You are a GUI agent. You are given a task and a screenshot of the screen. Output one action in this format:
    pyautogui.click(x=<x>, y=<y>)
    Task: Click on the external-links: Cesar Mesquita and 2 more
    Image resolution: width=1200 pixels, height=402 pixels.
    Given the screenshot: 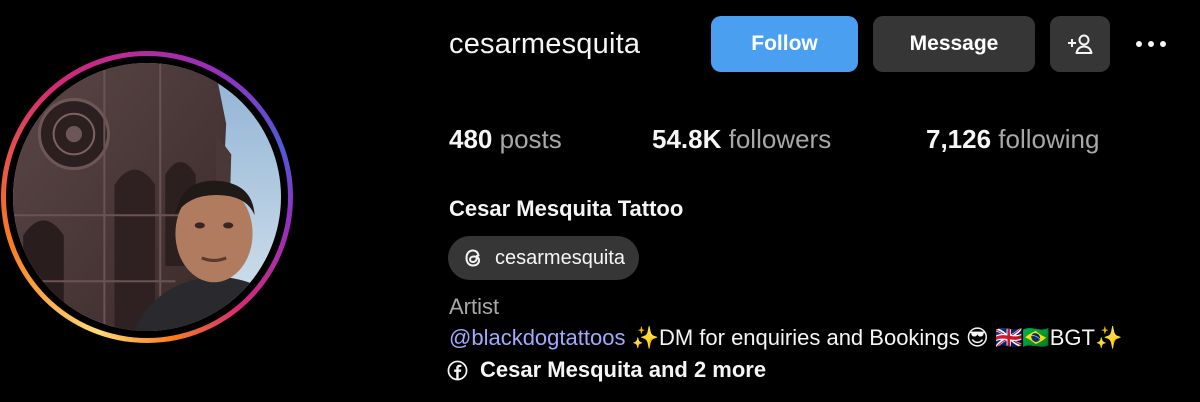 What is the action you would take?
    pyautogui.click(x=606, y=370)
    